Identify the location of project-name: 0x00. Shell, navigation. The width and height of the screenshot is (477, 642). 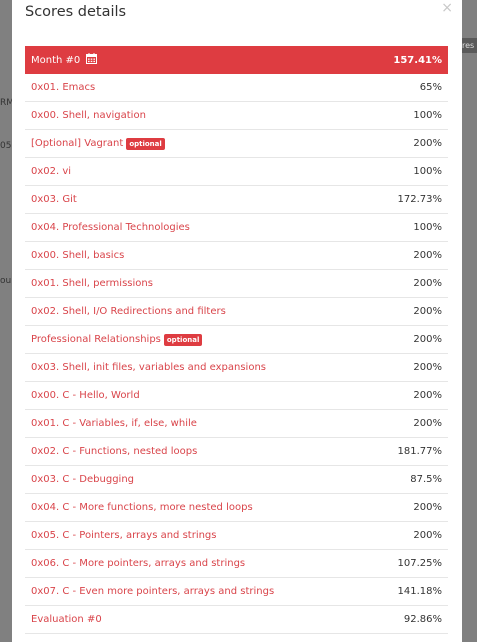
(88, 115).